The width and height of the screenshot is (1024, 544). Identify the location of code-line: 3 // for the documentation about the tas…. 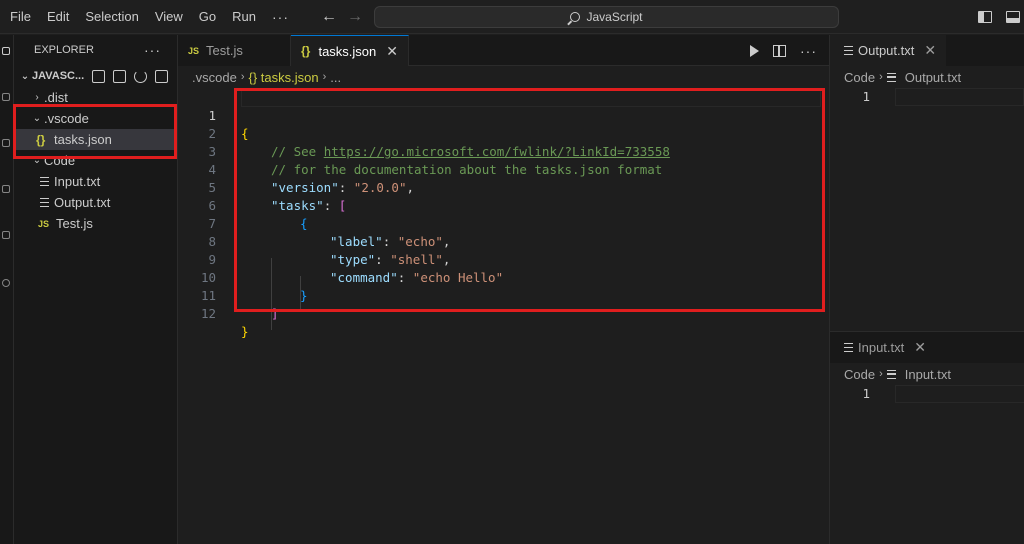
(420, 151).